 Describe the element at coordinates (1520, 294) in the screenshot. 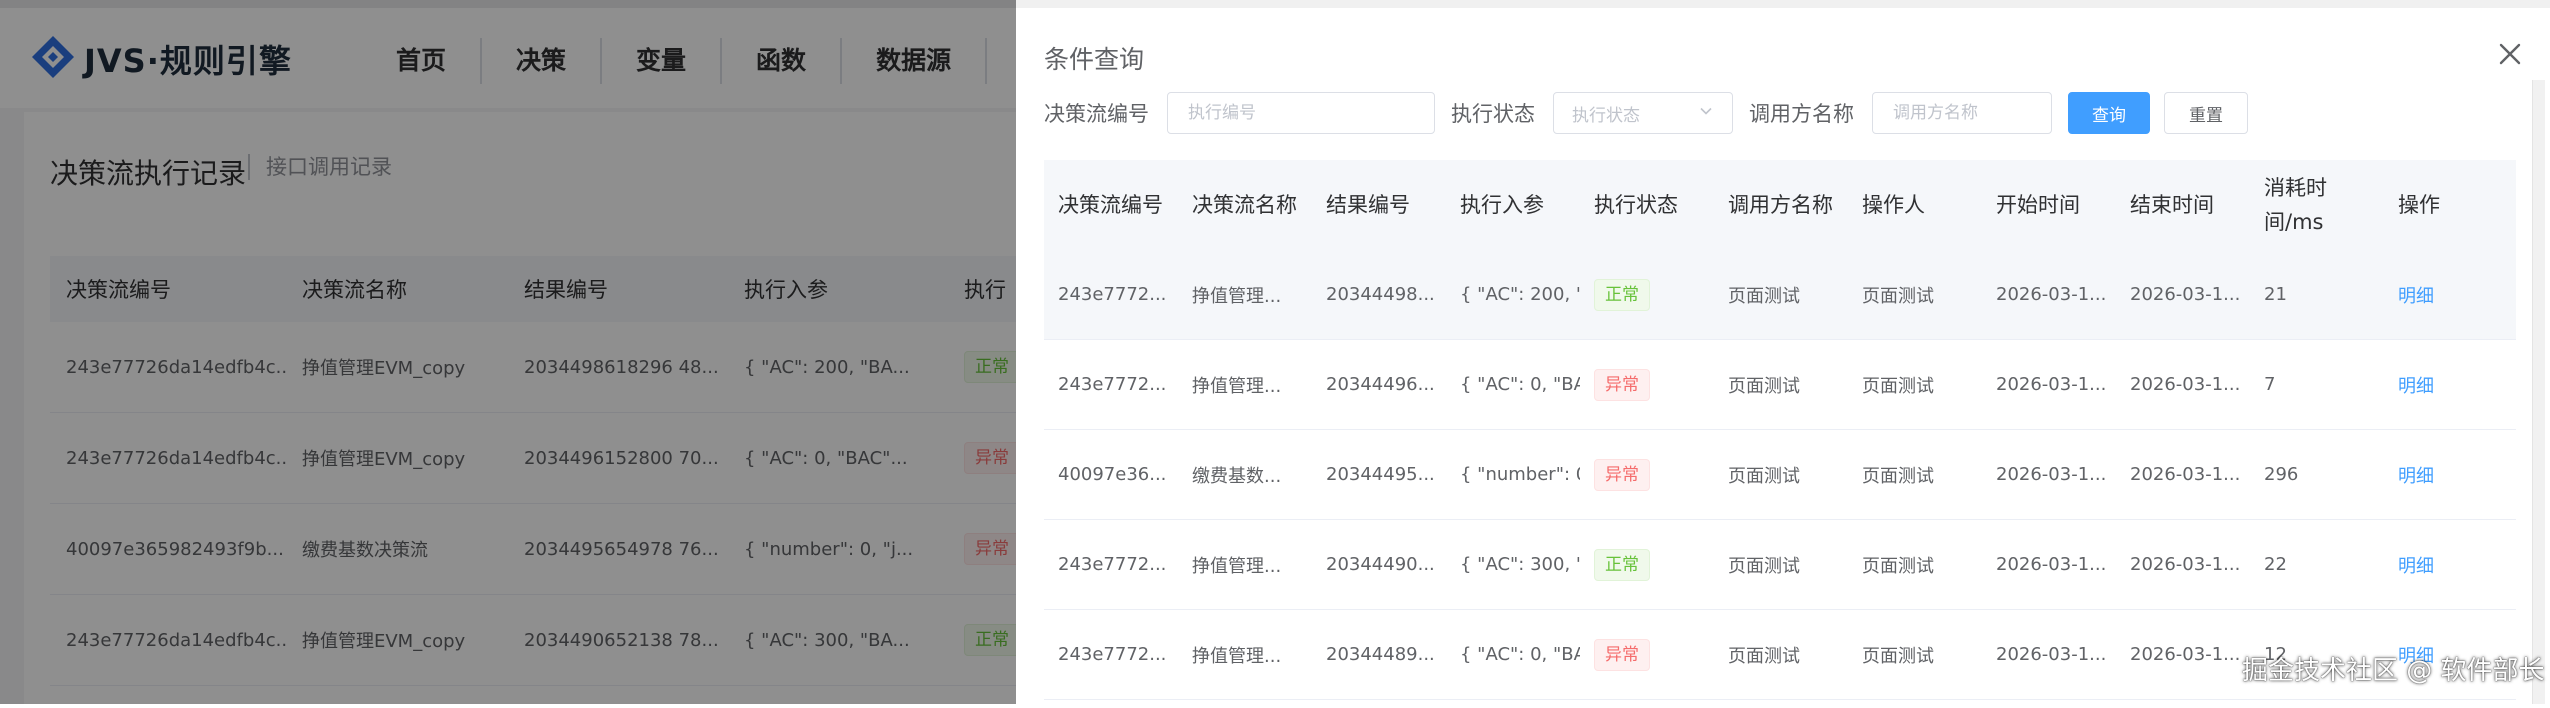

I see `params-cell: { "AC": 200, "B` at that location.